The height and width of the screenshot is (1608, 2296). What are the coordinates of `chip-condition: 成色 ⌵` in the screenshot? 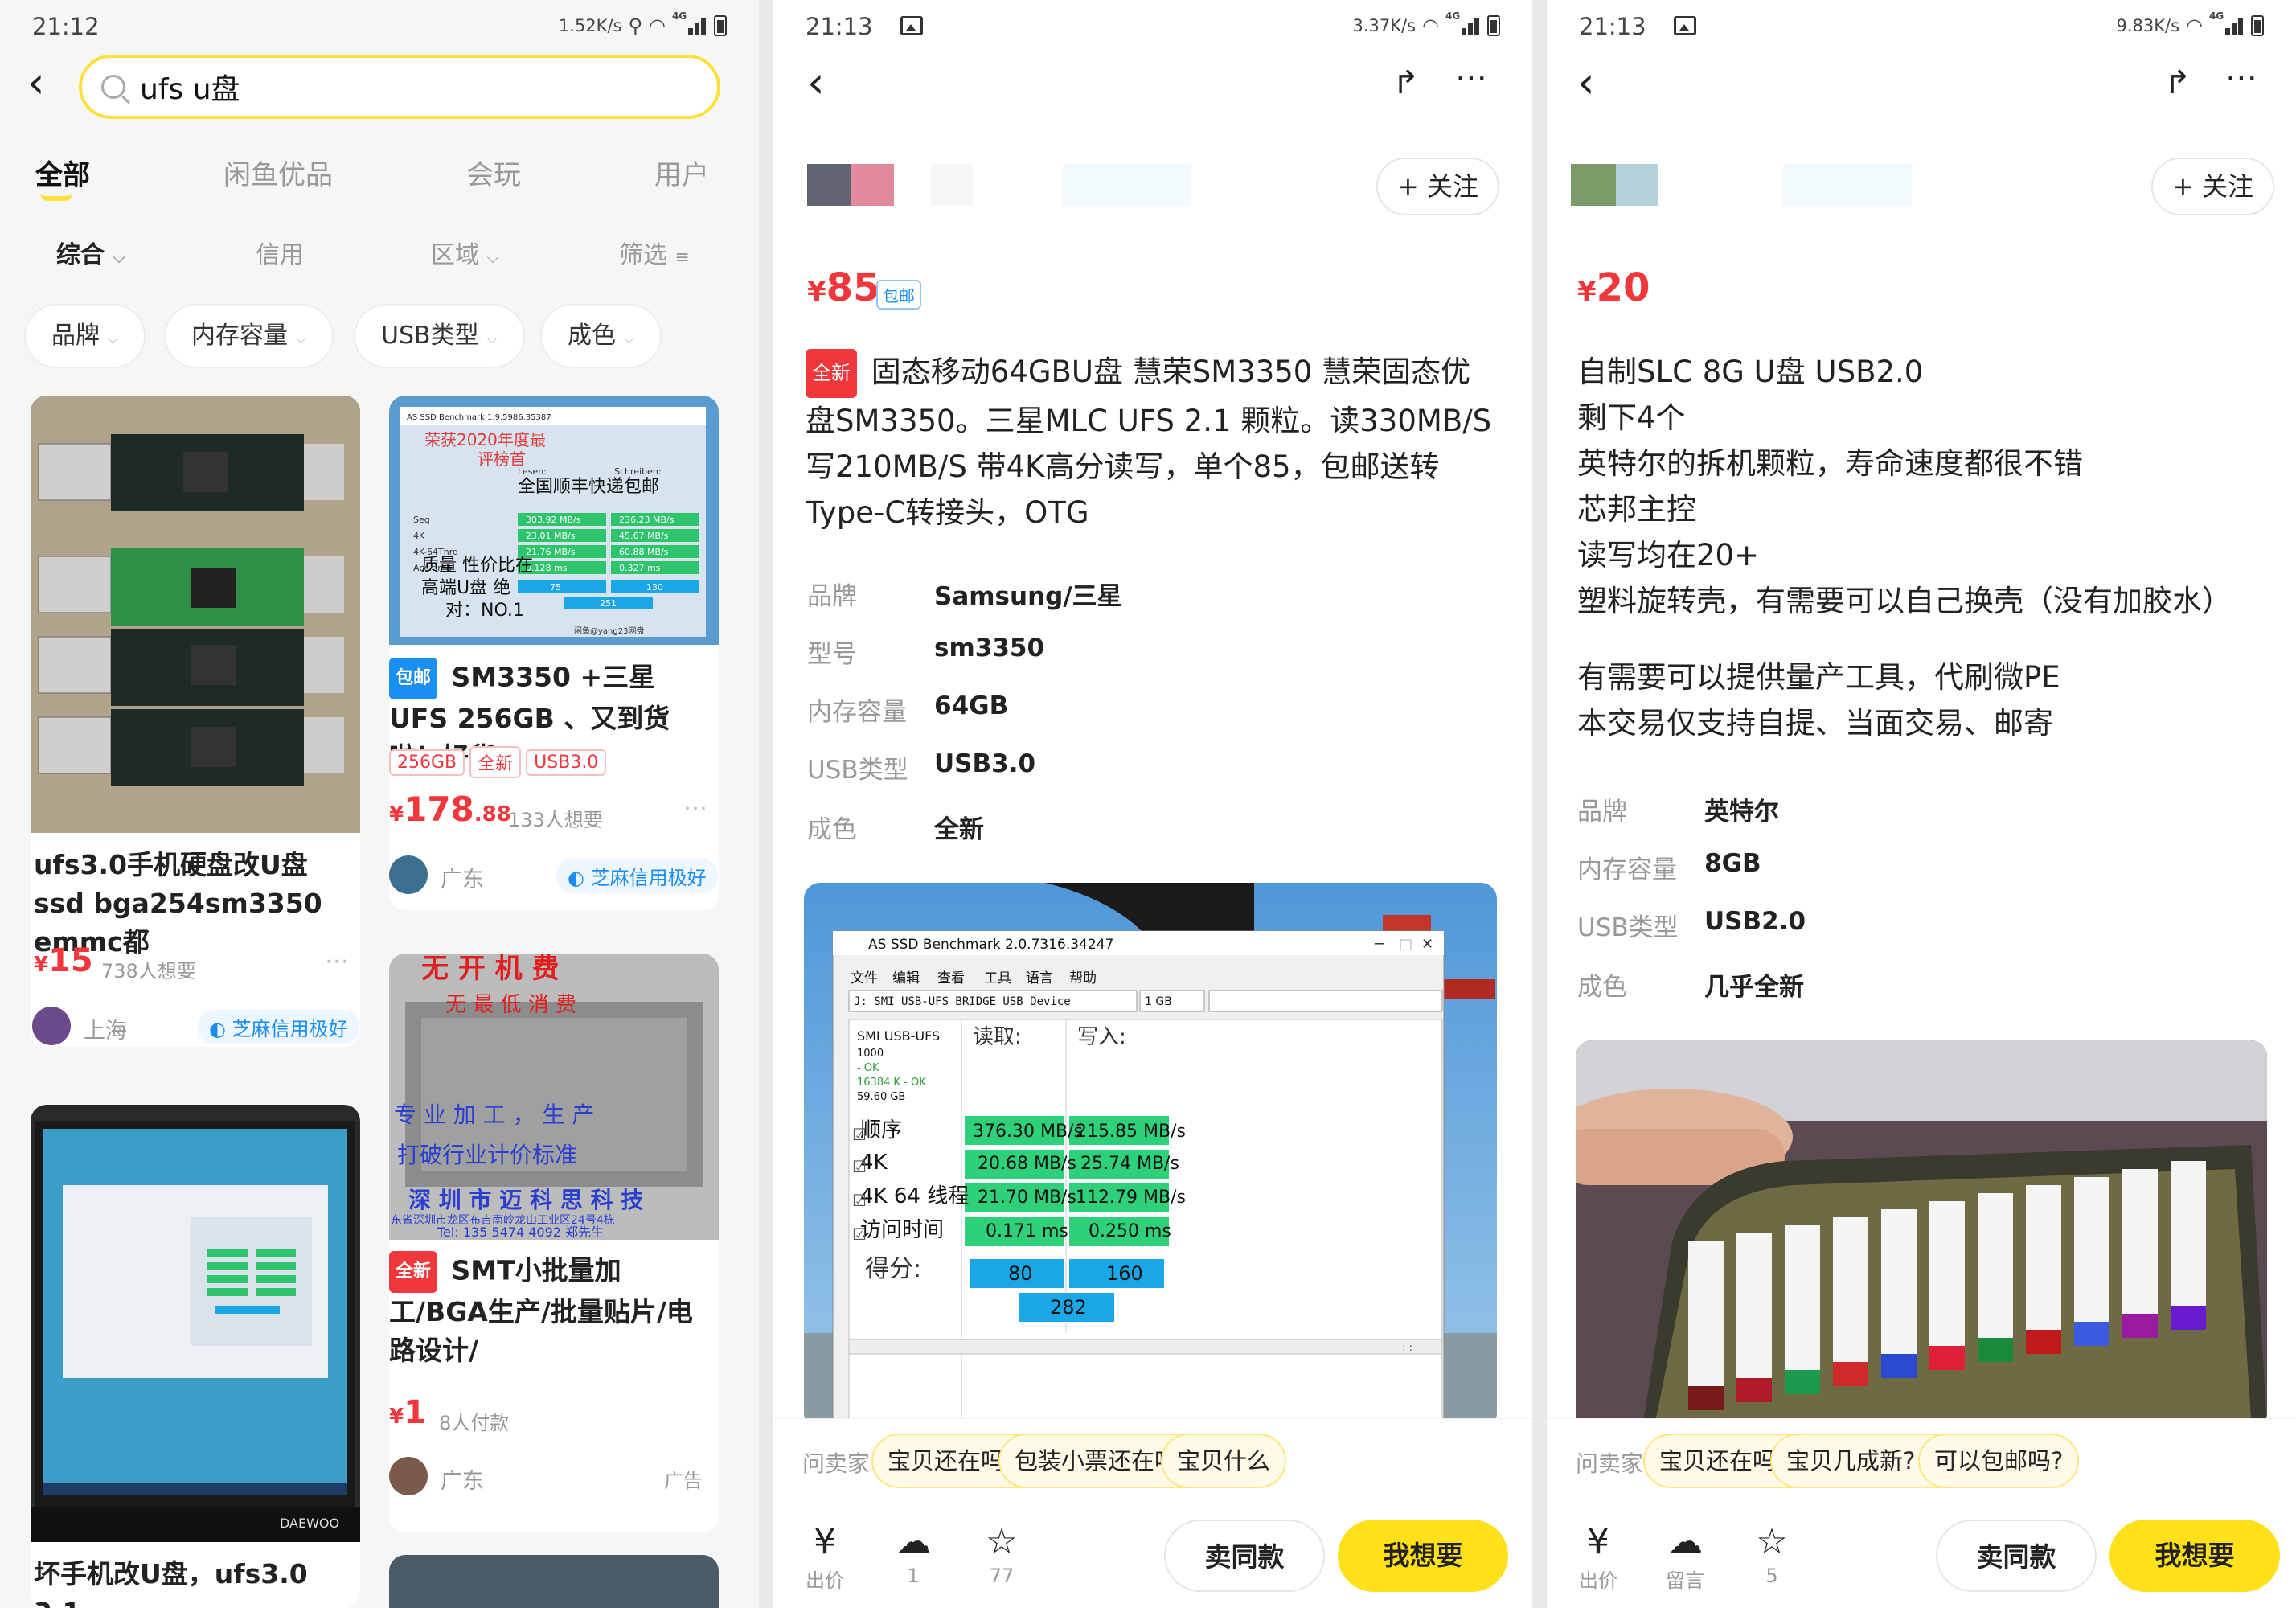 It's located at (601, 336).